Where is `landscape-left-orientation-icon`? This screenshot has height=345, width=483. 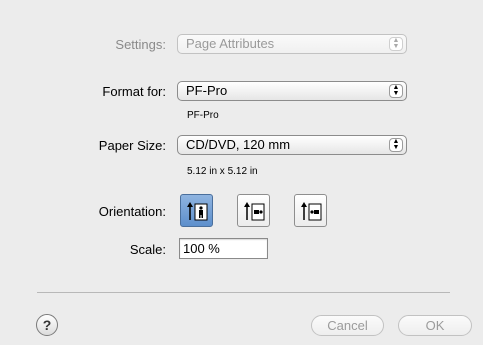
landscape-left-orientation-icon is located at coordinates (254, 211).